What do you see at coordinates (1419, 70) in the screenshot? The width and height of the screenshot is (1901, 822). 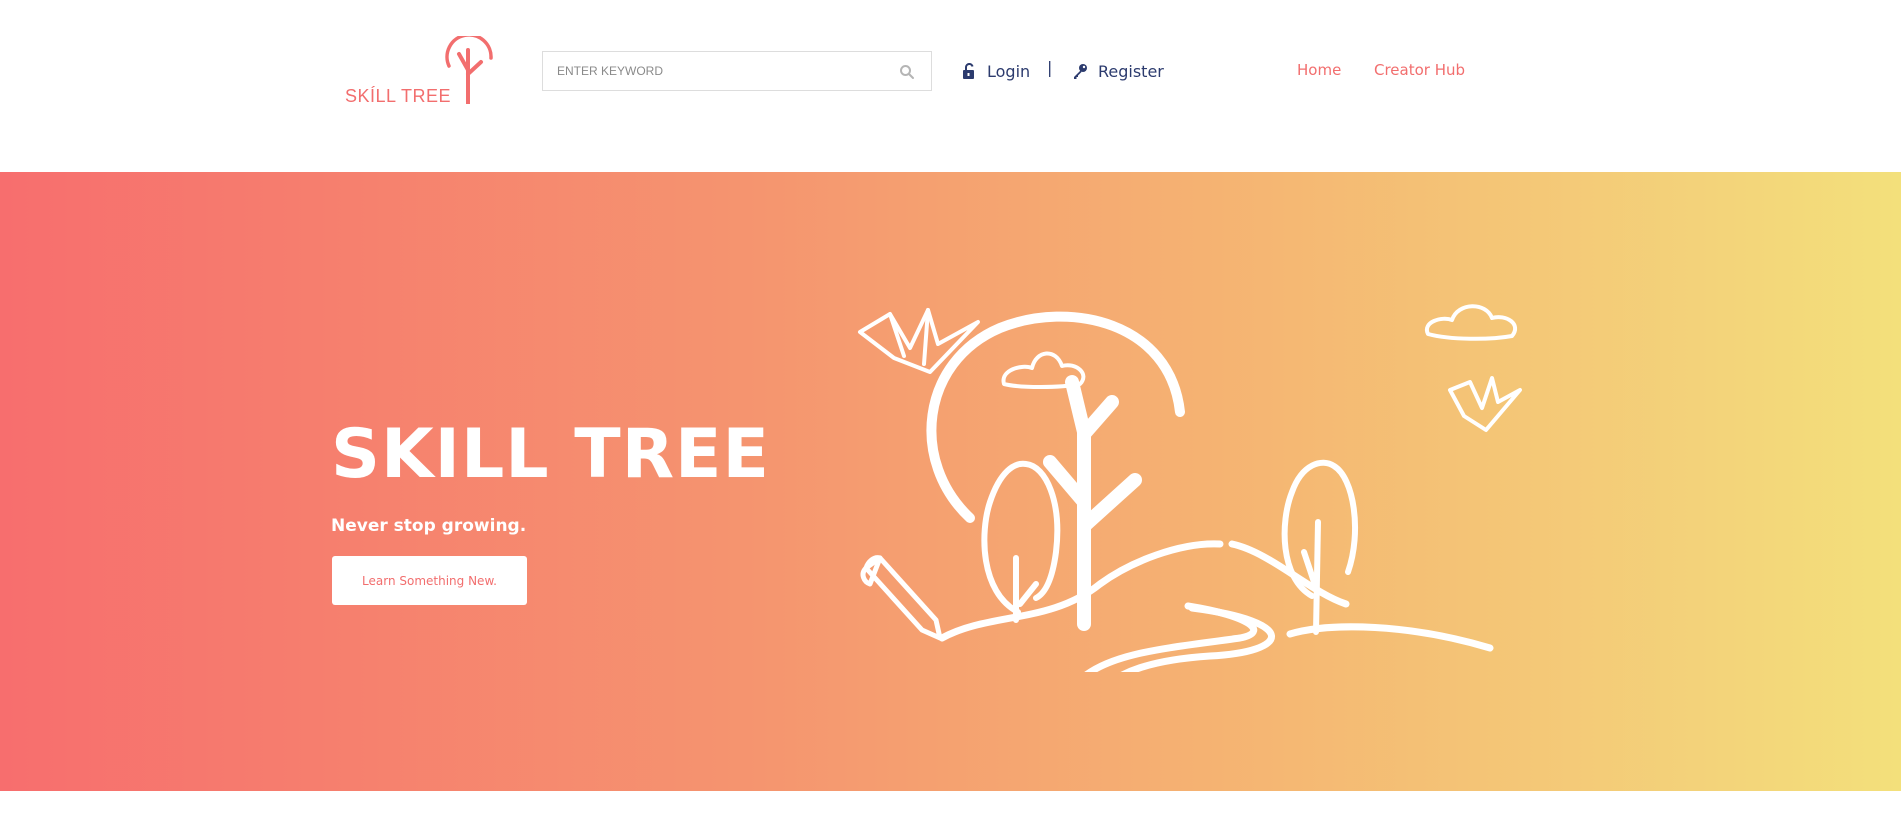 I see `nav-item-creator-hub: Creator Hub` at bounding box center [1419, 70].